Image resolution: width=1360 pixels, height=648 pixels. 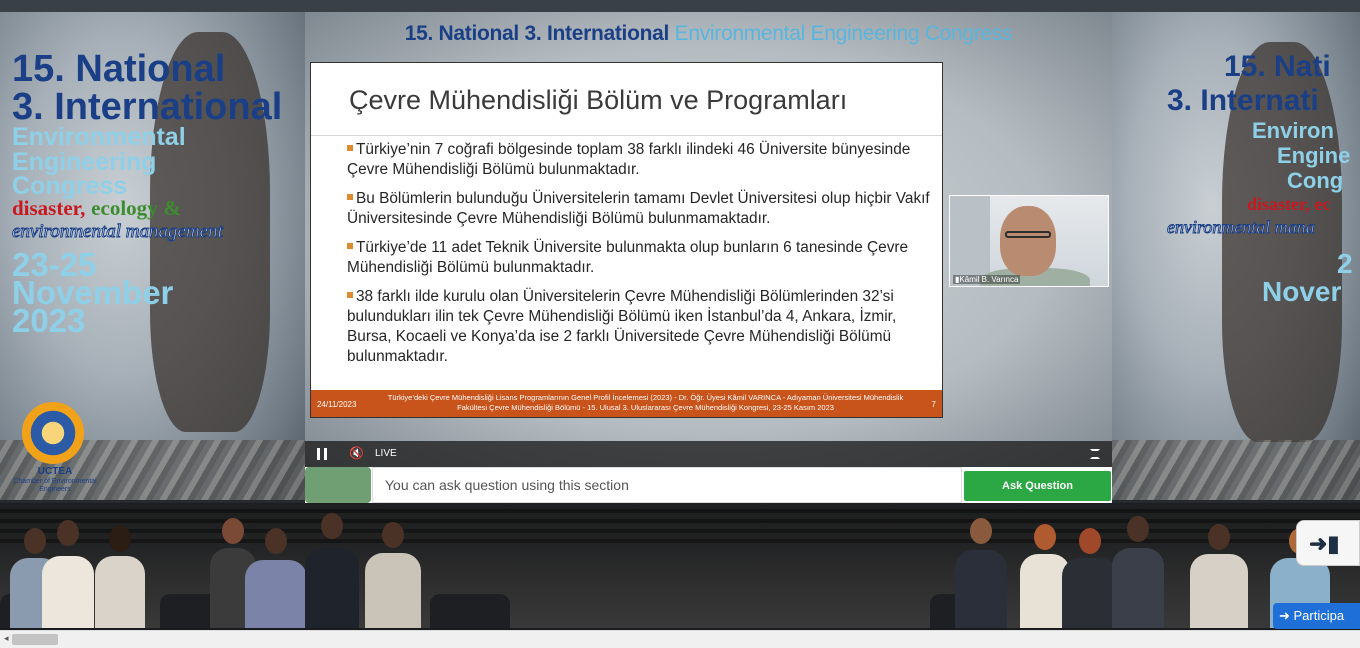 I want to click on right-banner-line2: 3. Internati, so click(x=1243, y=100).